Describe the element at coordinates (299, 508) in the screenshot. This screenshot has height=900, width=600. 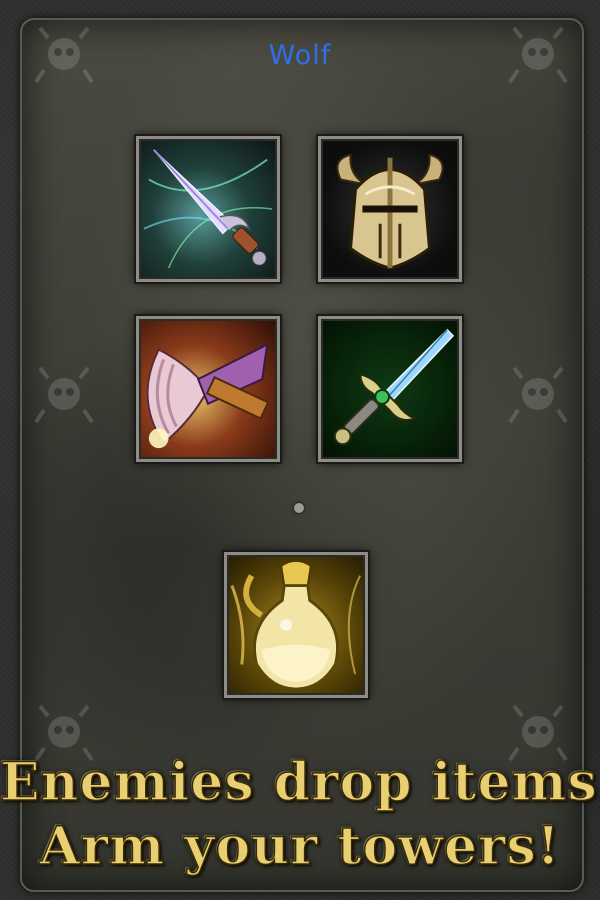
I see `pagination-dot` at that location.